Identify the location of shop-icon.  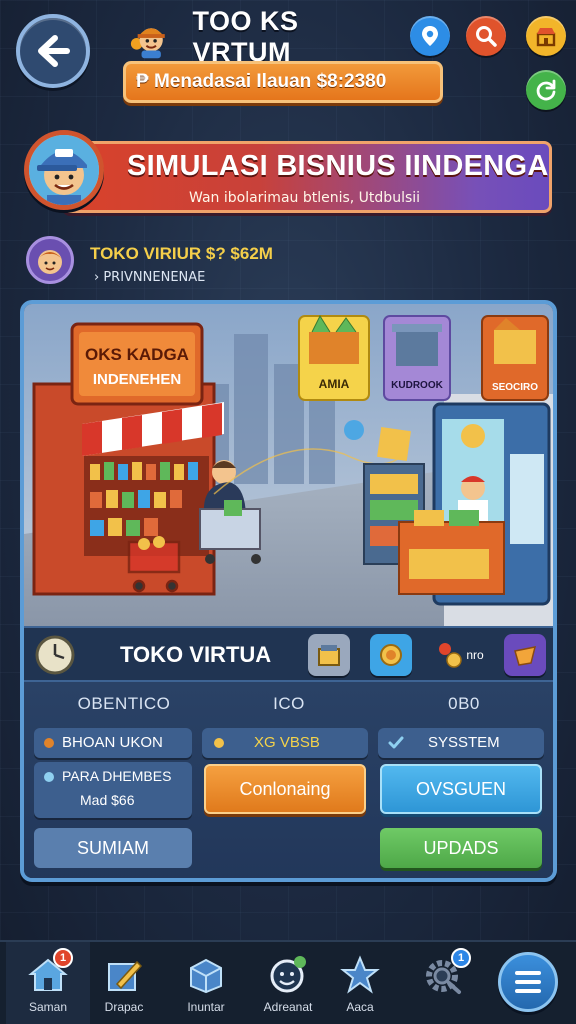
(546, 37).